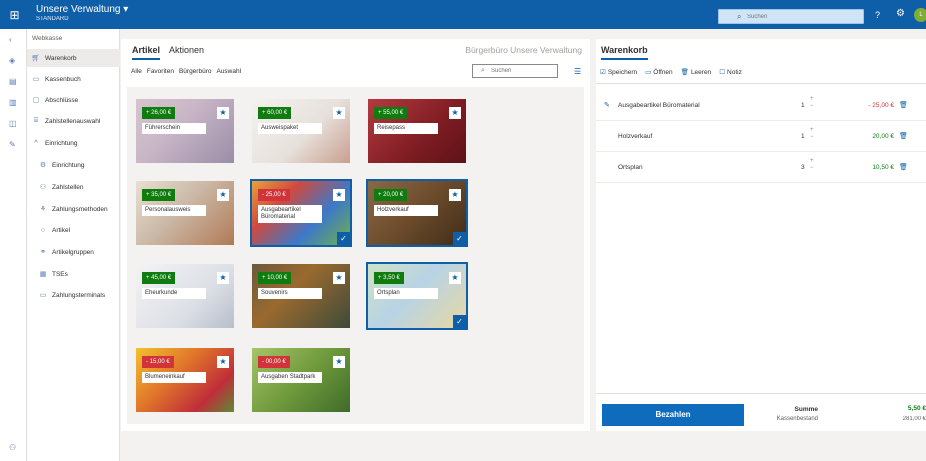  Describe the element at coordinates (406, 293) in the screenshot. I see `product-name: Ortsplan` at that location.